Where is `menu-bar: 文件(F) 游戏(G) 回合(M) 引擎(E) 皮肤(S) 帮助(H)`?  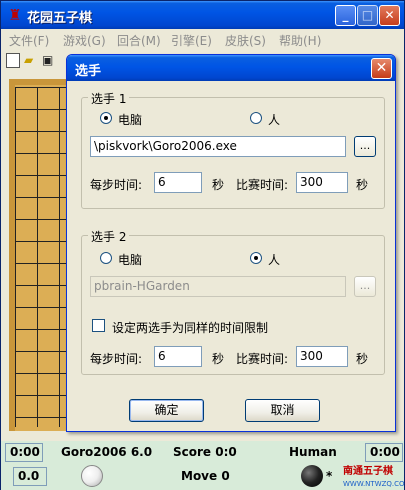 menu-bar: 文件(F) 游戏(G) 回合(M) 引擎(E) 皮肤(S) 帮助(H) is located at coordinates (202, 39).